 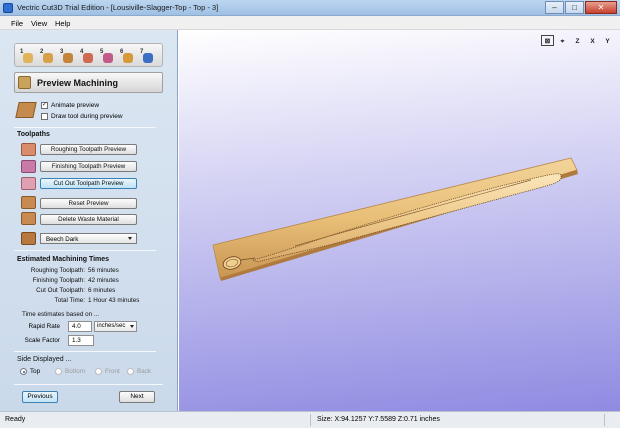 What do you see at coordinates (58, 280) in the screenshot?
I see `finishing-time-label: Finishing Toolpath:` at bounding box center [58, 280].